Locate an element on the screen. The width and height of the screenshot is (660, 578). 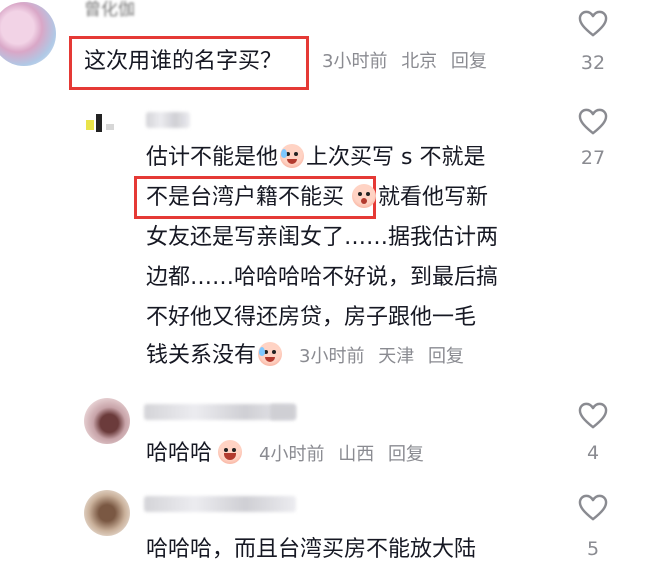
comment-location: 北京 is located at coordinates (419, 61).